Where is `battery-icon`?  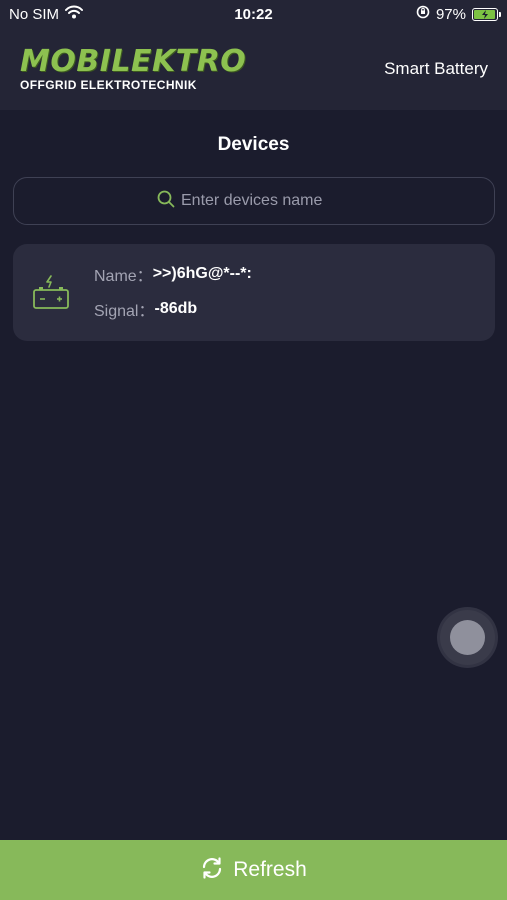 battery-icon is located at coordinates (51, 294).